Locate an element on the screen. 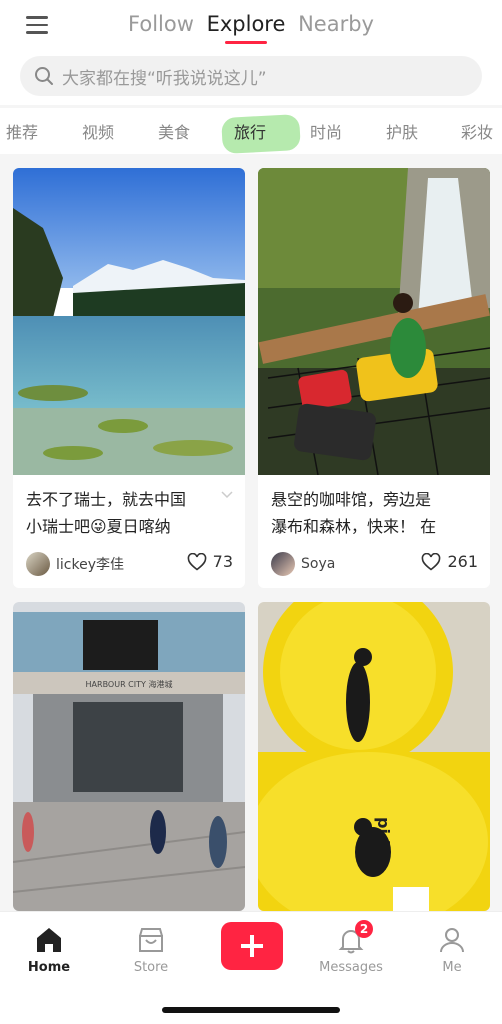  chevron-down-icon is located at coordinates (227, 495).